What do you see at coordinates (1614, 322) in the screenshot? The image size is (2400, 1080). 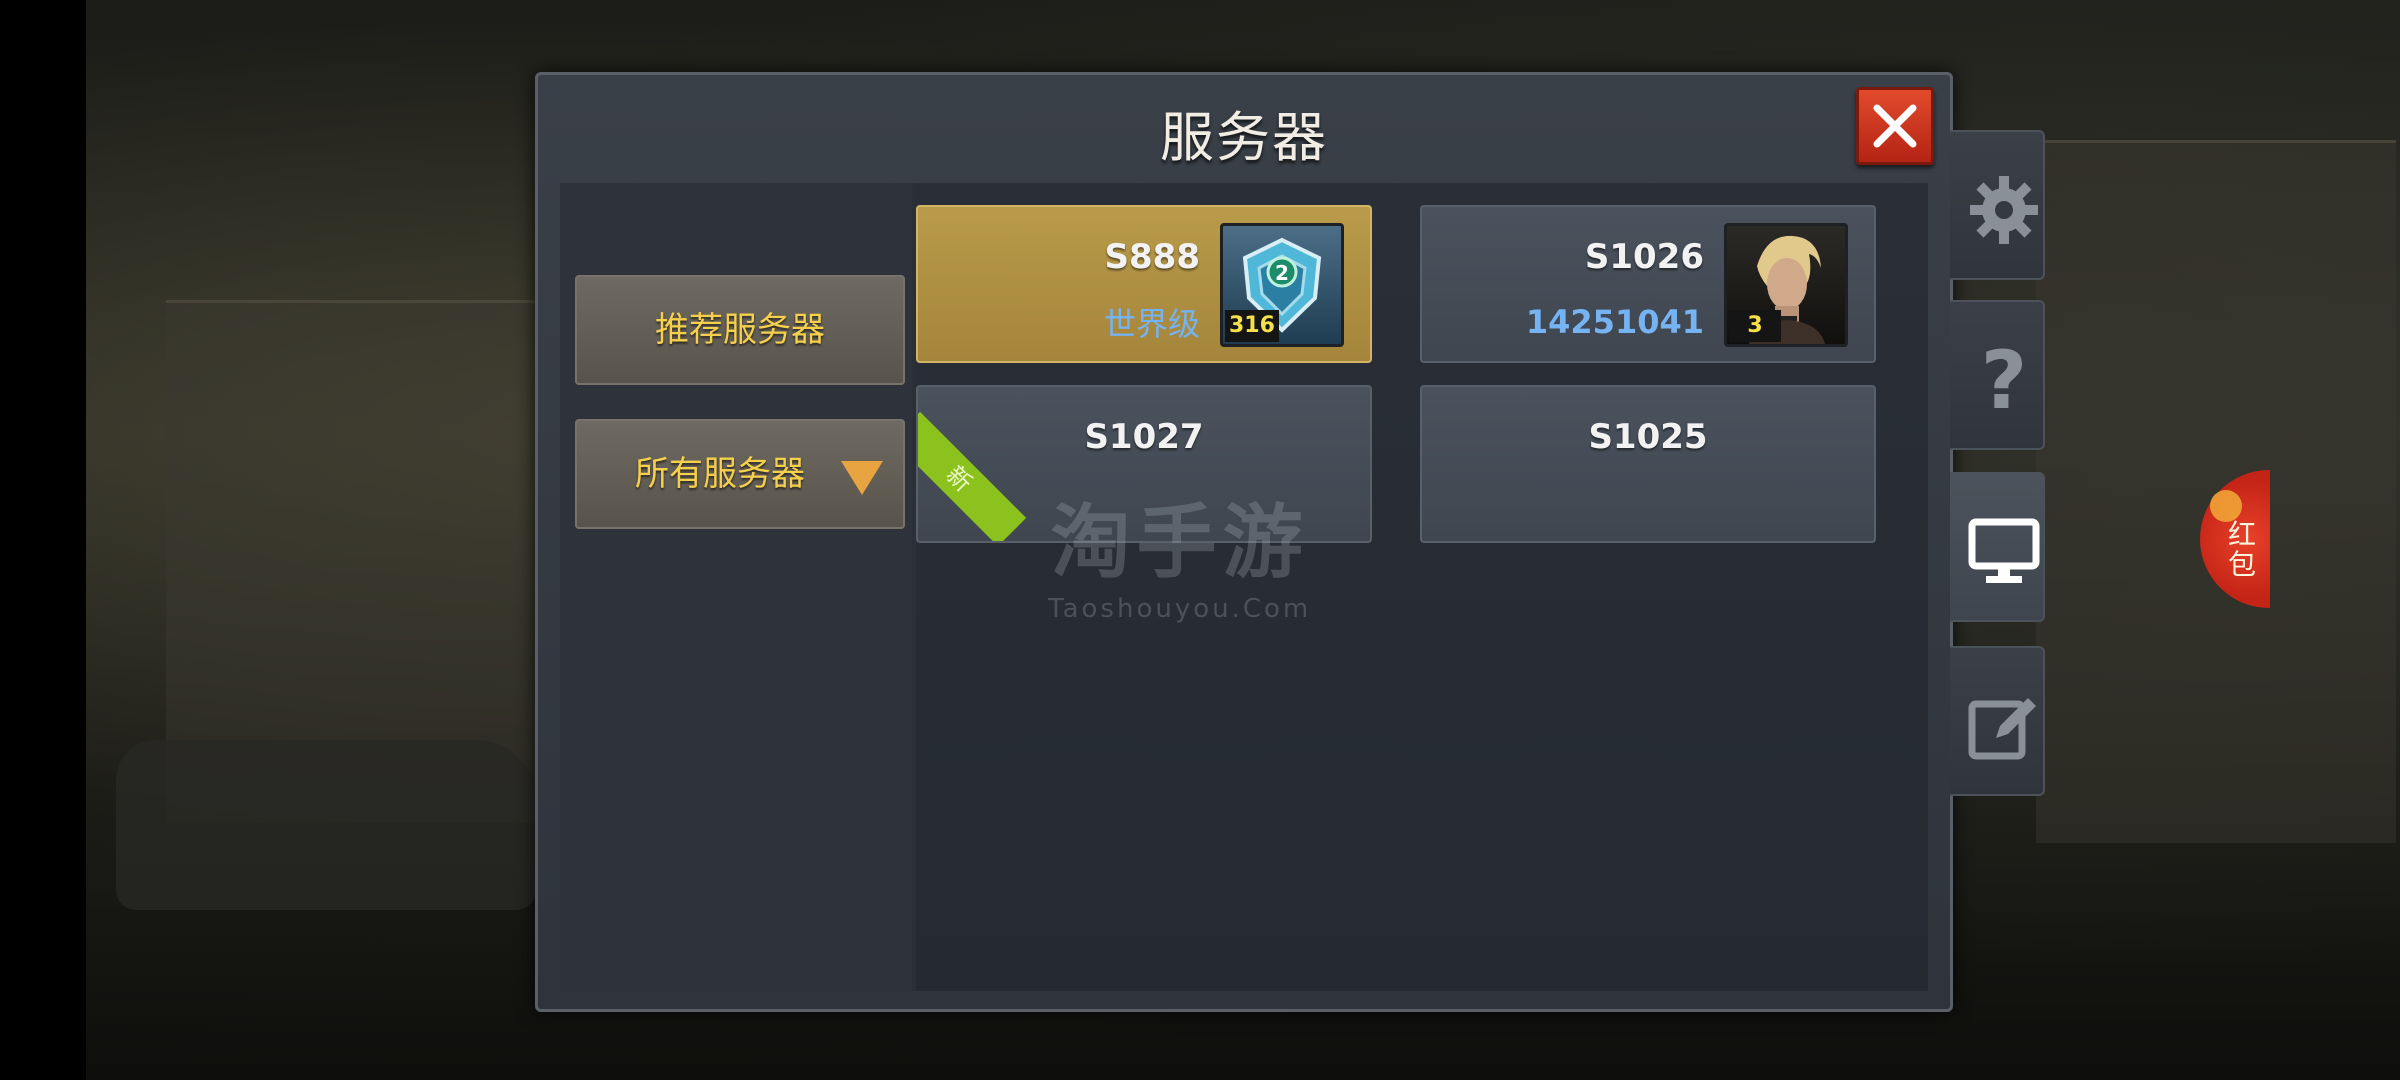 I see `server-id-label: 14251041` at bounding box center [1614, 322].